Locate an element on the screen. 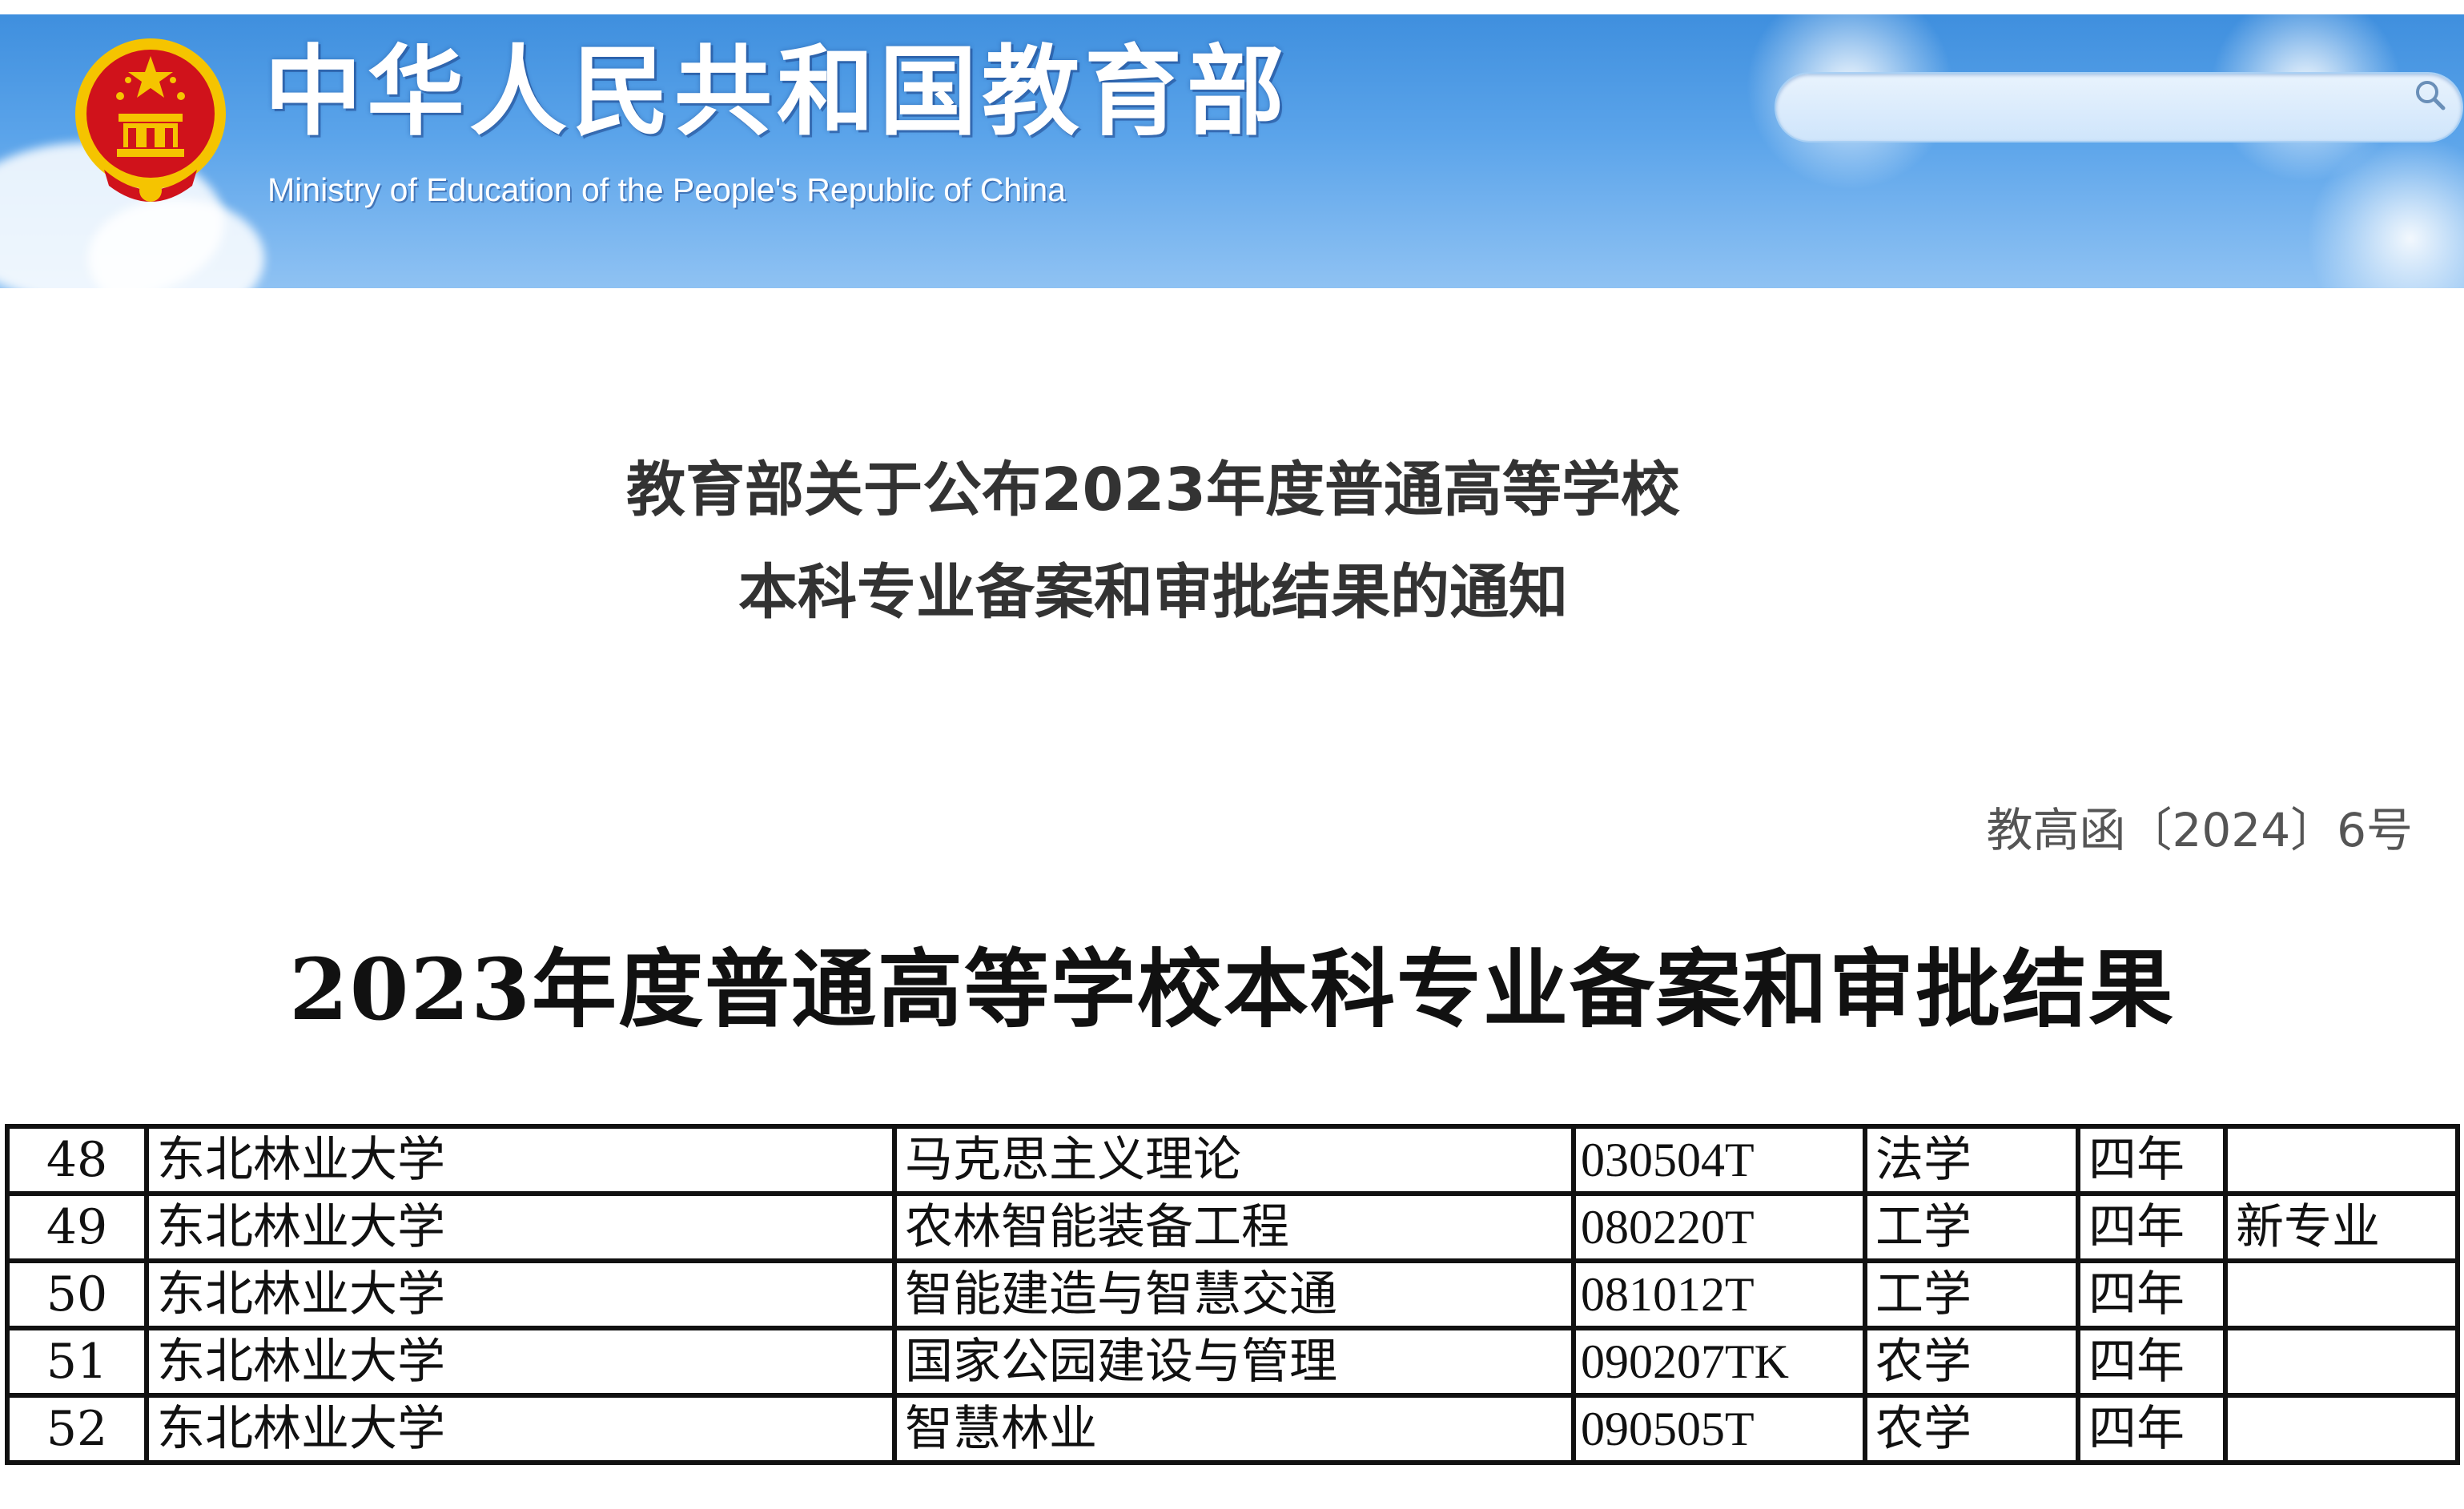 The height and width of the screenshot is (1509, 2464). major-name: 国家公园建设与管理 is located at coordinates (1234, 1362).